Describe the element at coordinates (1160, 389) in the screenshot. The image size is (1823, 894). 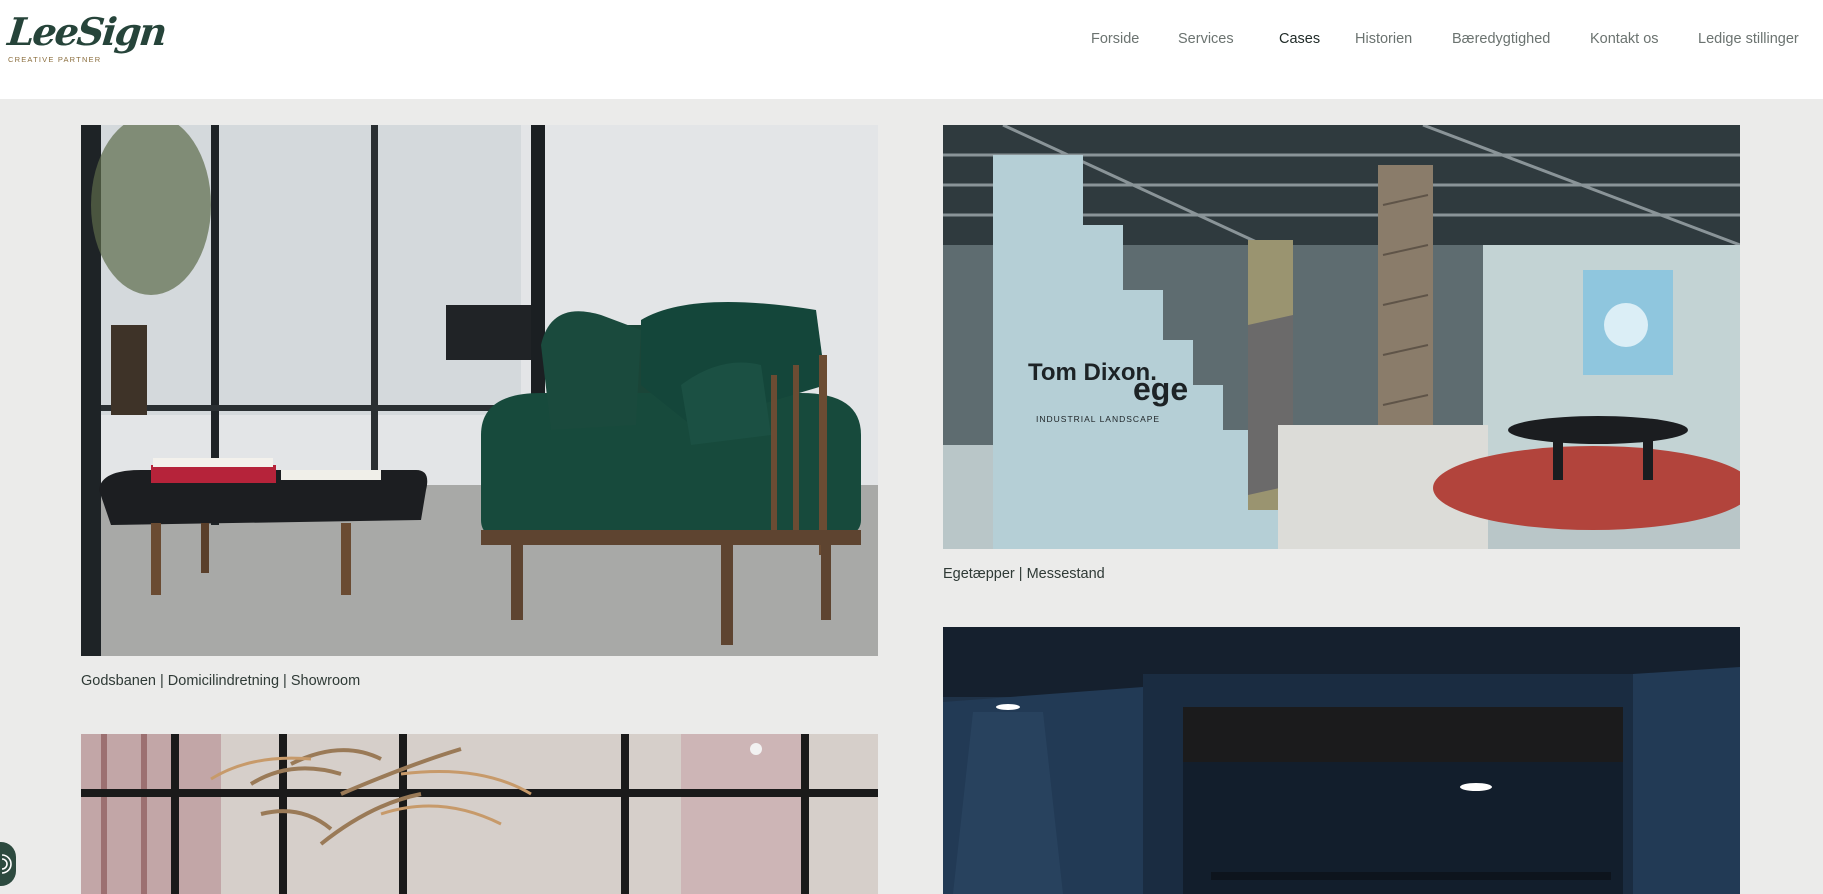
I see `stand-brand-right: ege` at that location.